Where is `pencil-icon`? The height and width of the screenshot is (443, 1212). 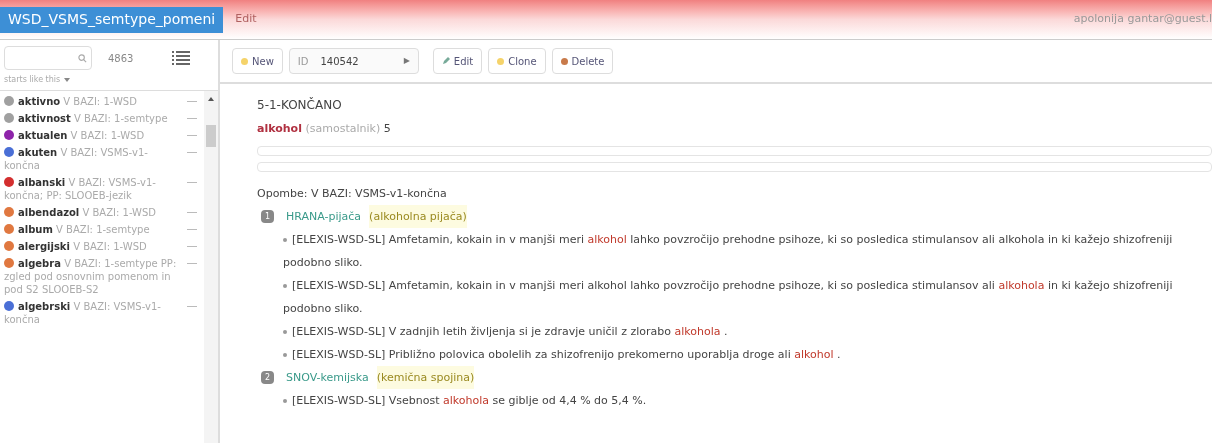
pencil-icon is located at coordinates (445, 61).